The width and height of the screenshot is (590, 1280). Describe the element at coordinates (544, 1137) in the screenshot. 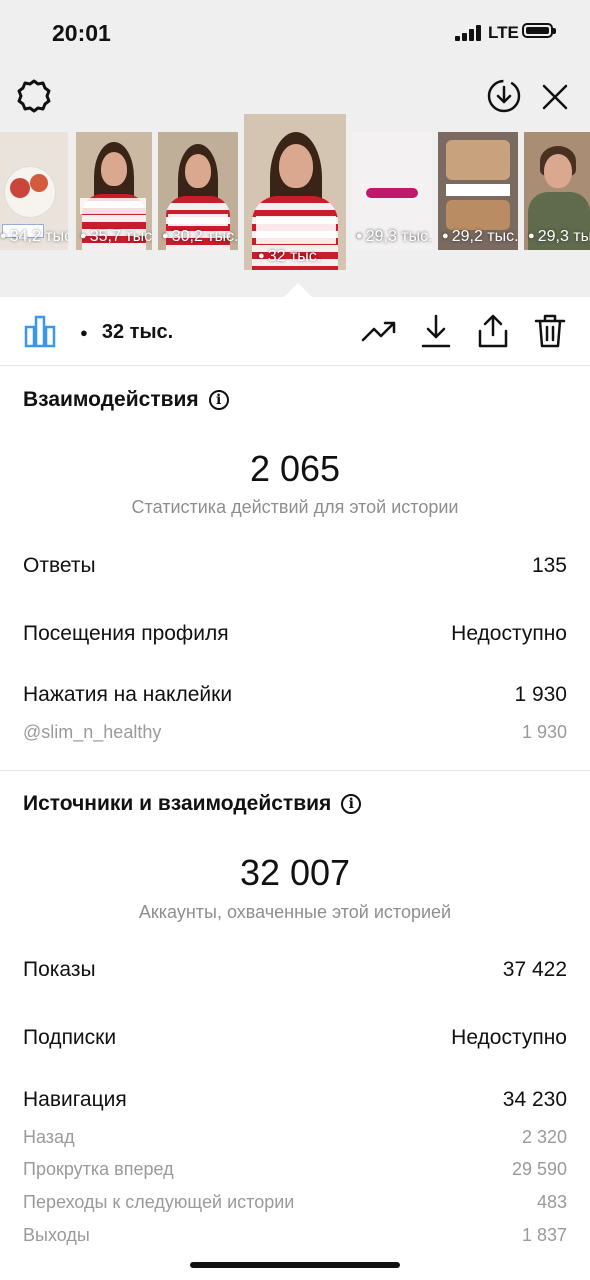

I see `stat-sub-value: 2 320` at that location.